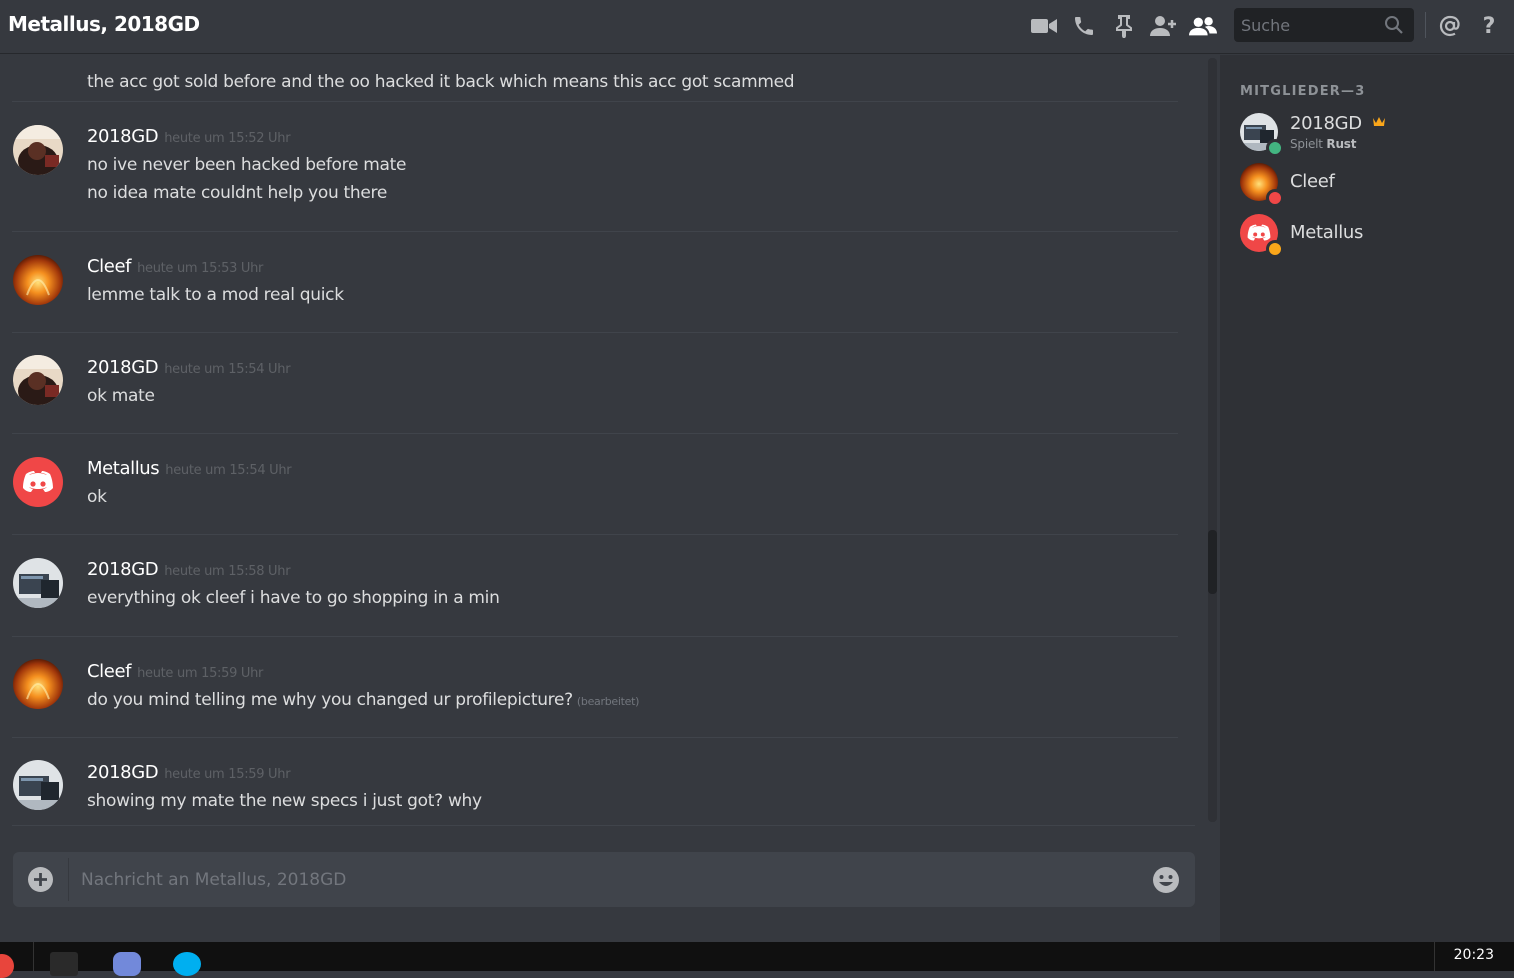 The width and height of the screenshot is (1514, 978). Describe the element at coordinates (1489, 26) in the screenshot. I see `help-icon: ?` at that location.